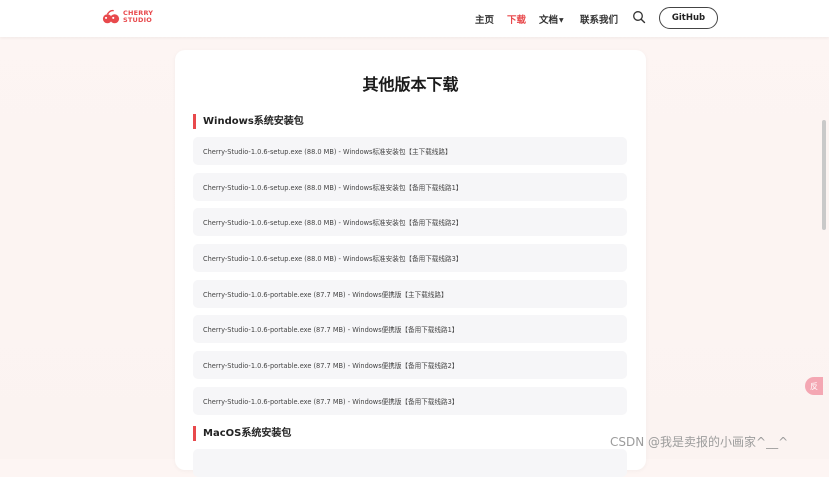 The width and height of the screenshot is (829, 477). I want to click on floating-feedback-button: 反, so click(814, 386).